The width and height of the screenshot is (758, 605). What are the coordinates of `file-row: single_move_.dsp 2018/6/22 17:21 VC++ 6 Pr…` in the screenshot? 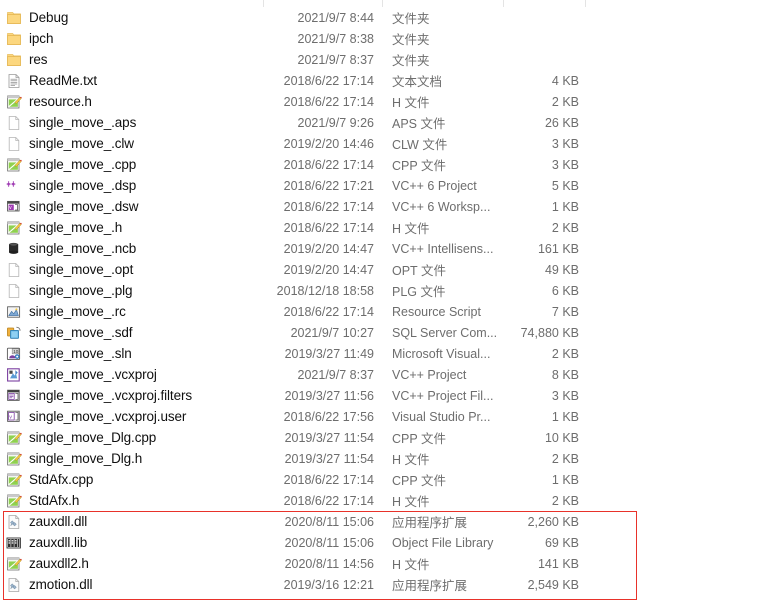 It's located at (379, 185).